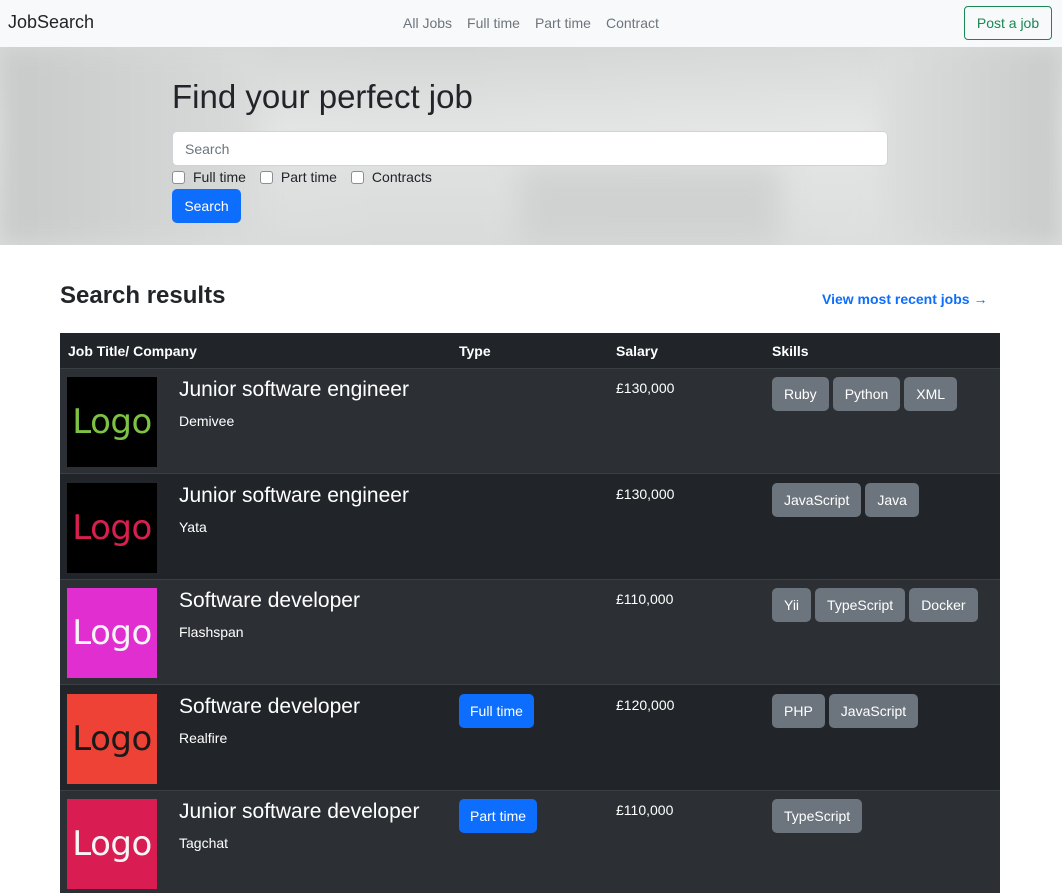  What do you see at coordinates (798, 710) in the screenshot?
I see `skill-badge: PHP` at bounding box center [798, 710].